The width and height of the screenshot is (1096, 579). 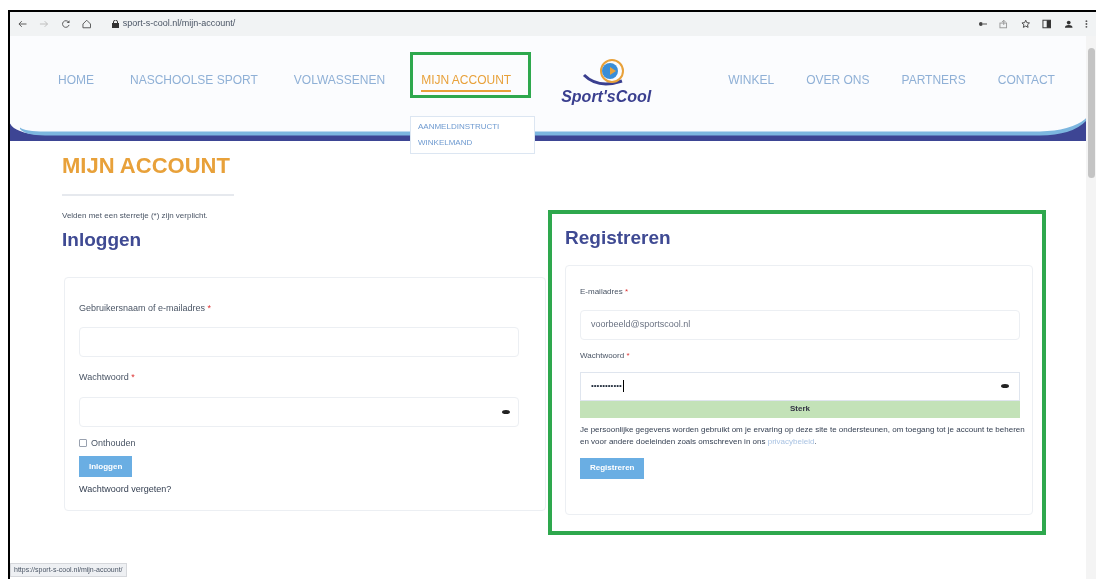 What do you see at coordinates (606, 97) in the screenshot?
I see `logo-text: Sport'sCool` at bounding box center [606, 97].